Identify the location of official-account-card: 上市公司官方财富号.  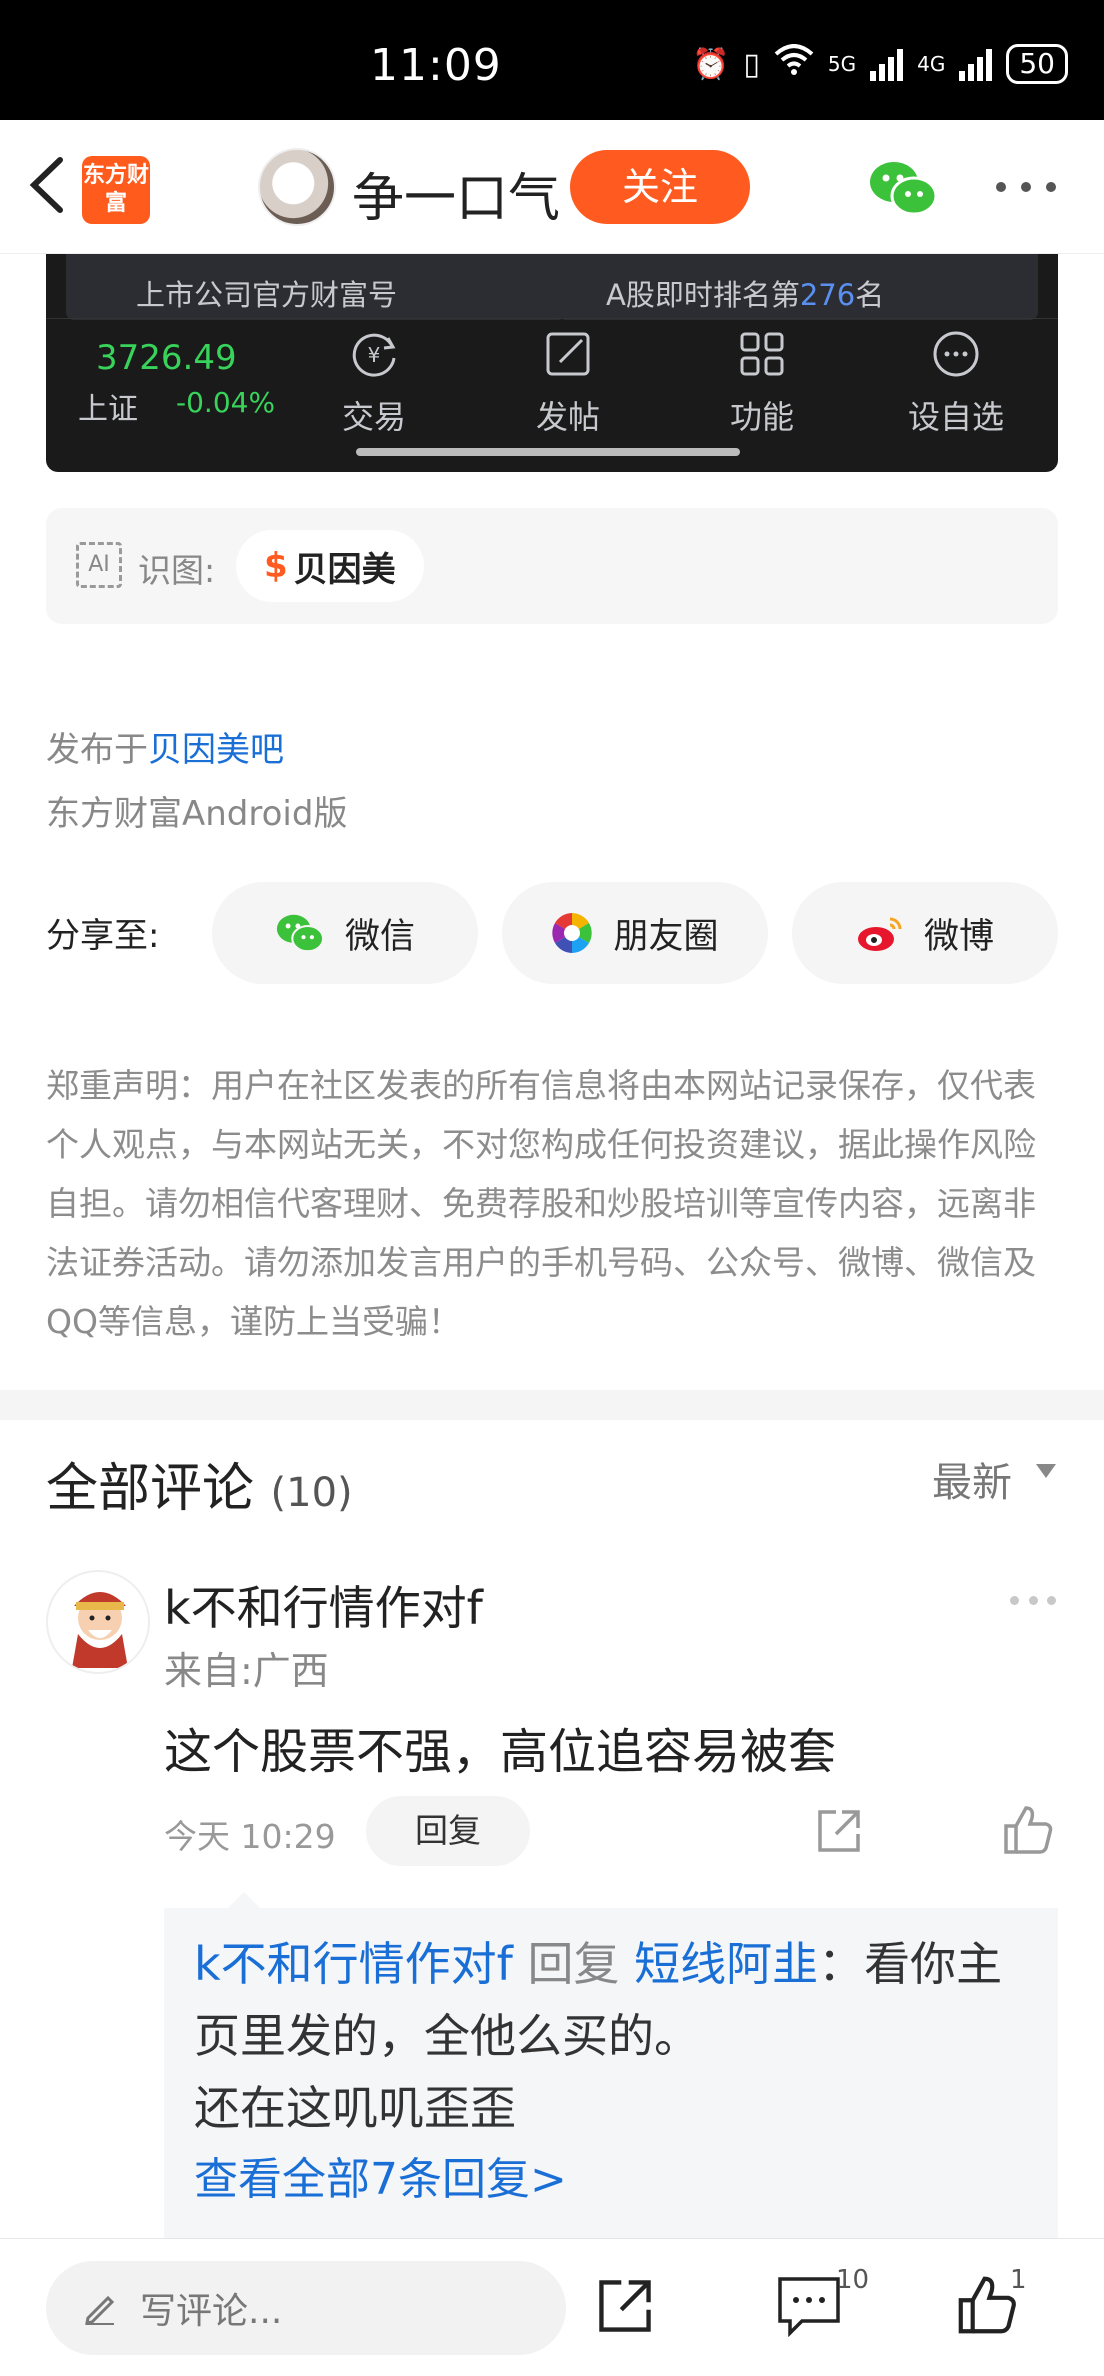
(316, 287).